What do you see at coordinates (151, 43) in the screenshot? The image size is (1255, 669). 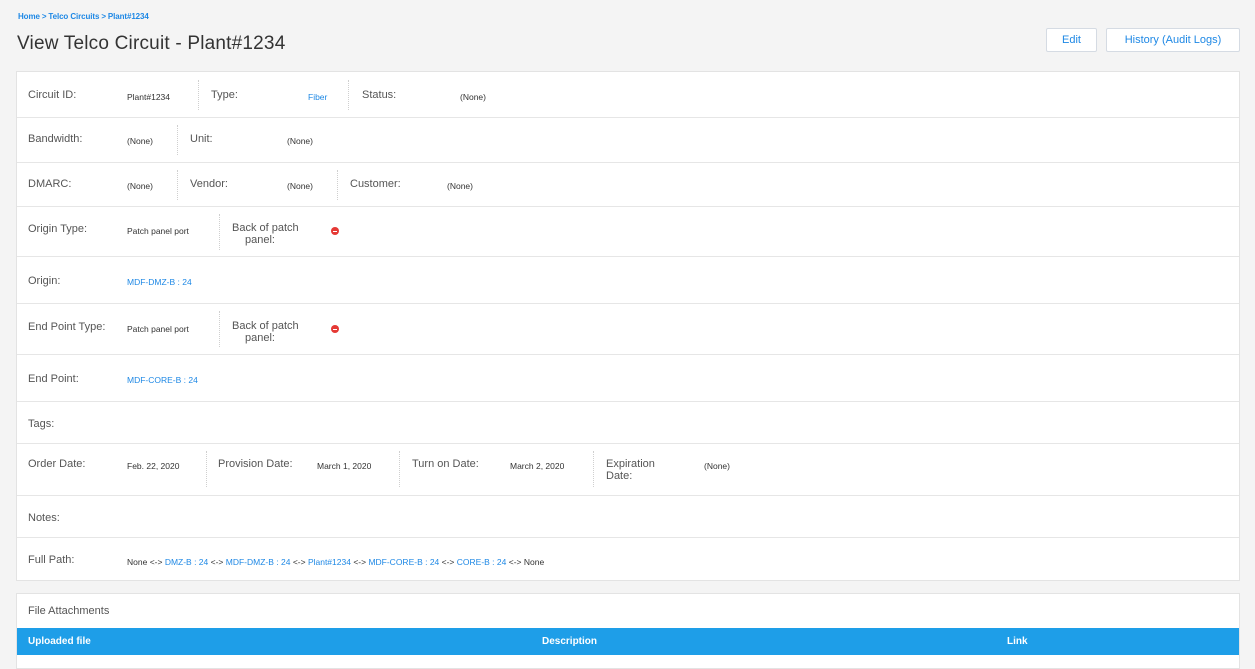 I see `page-title: View Telco Circuit - Plant#1234` at bounding box center [151, 43].